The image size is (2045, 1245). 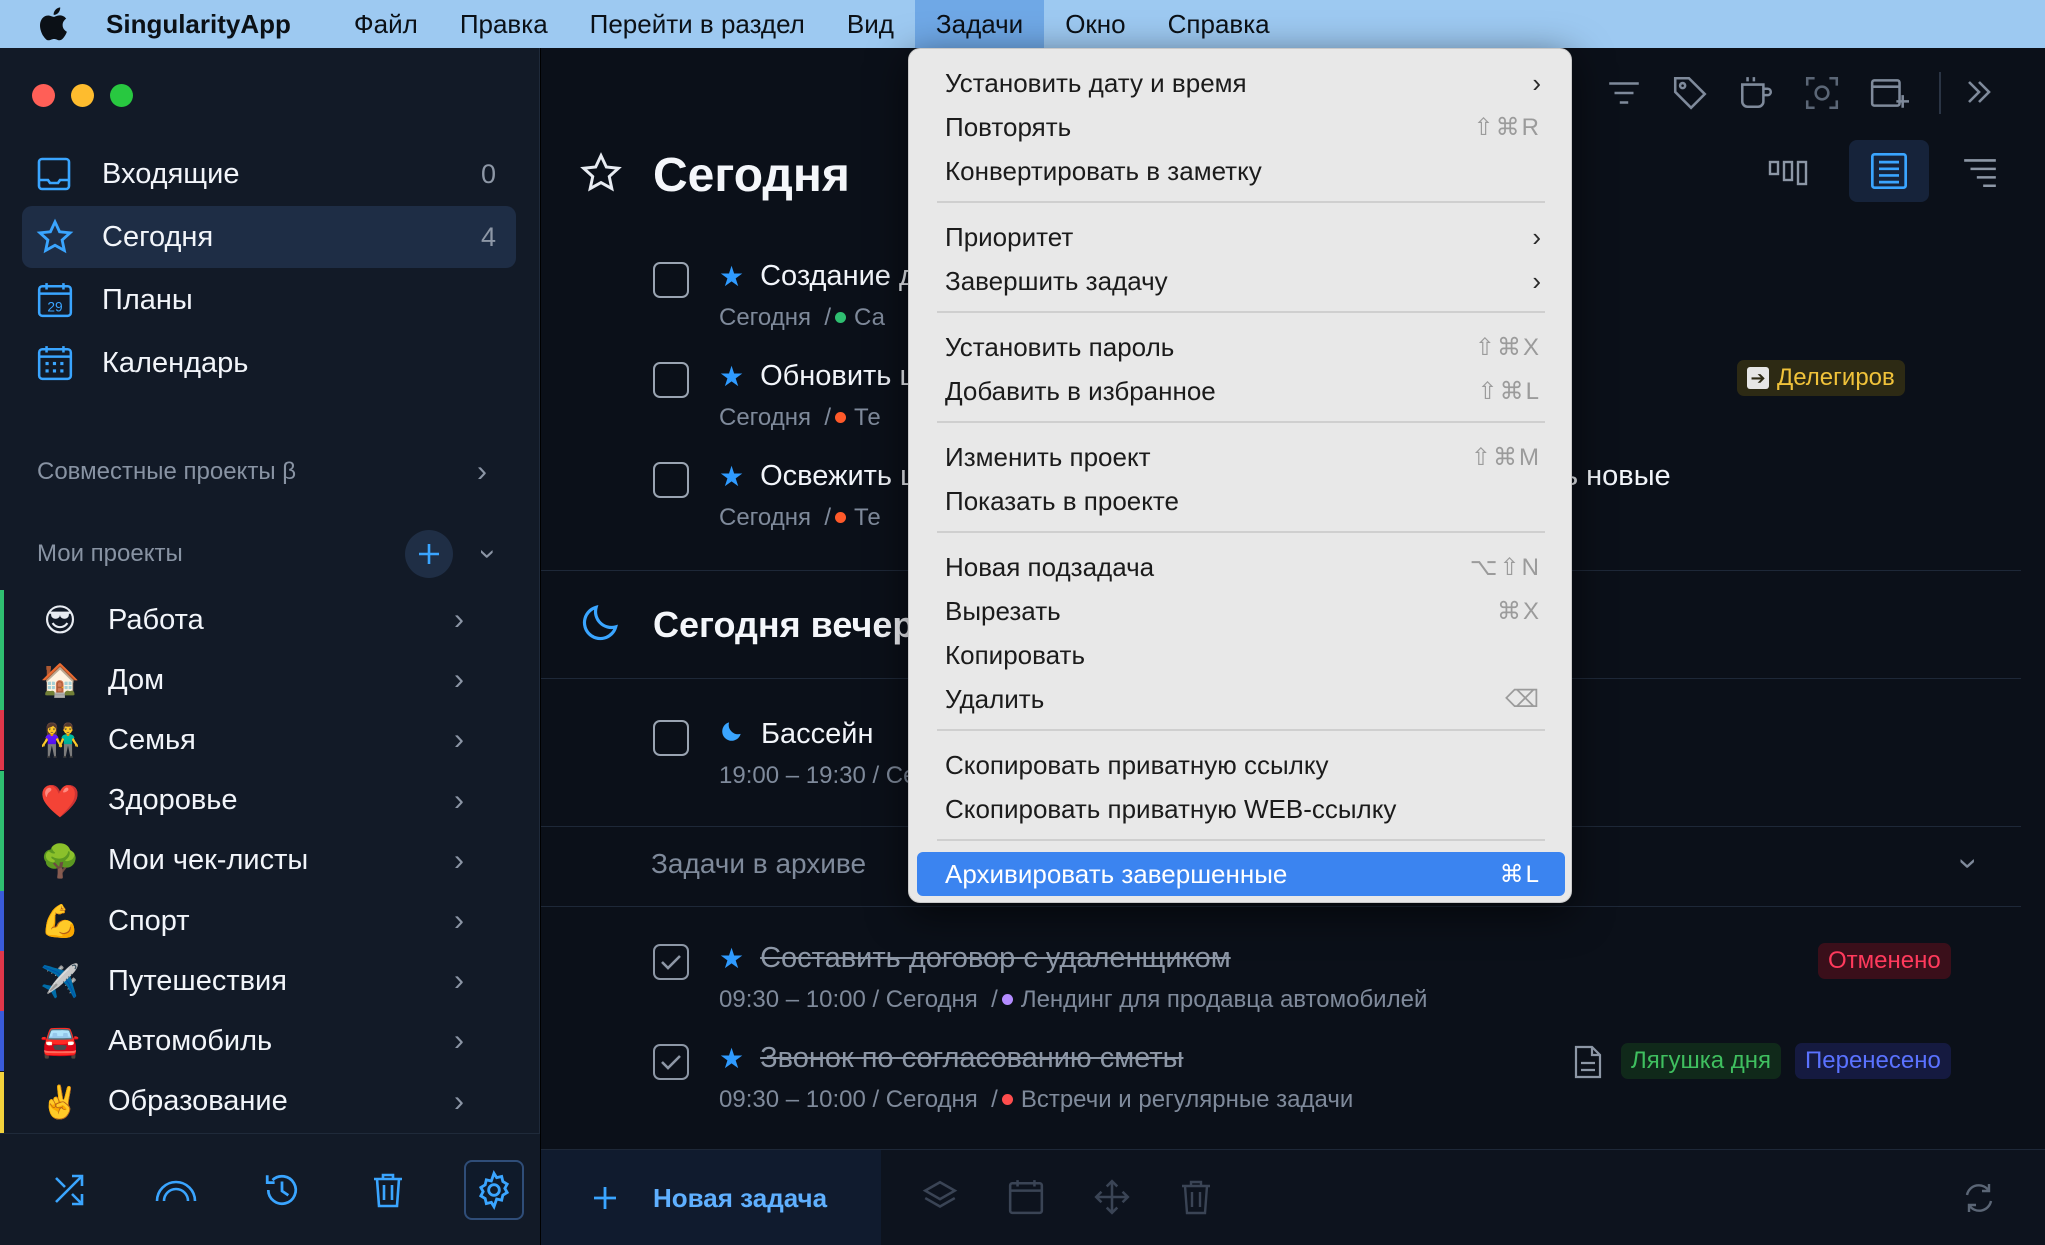 What do you see at coordinates (260, 1041) in the screenshot?
I see `project-item: 🚘 Автомобиль ›` at bounding box center [260, 1041].